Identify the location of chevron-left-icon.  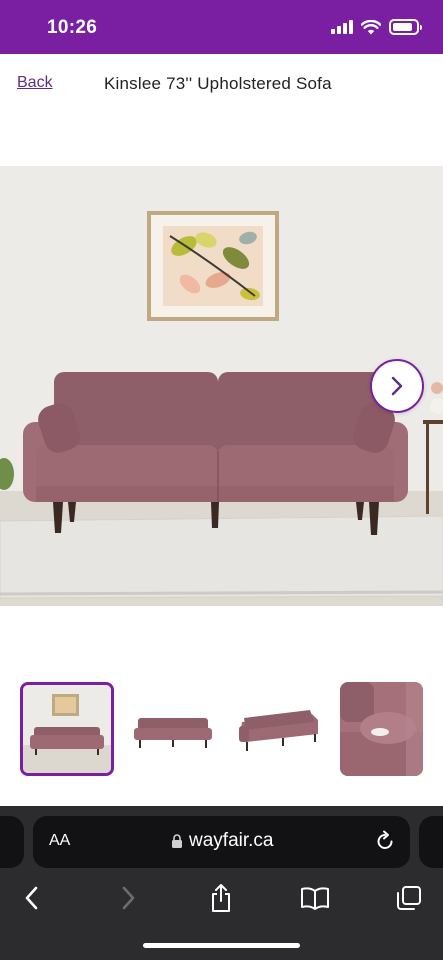
(31, 898).